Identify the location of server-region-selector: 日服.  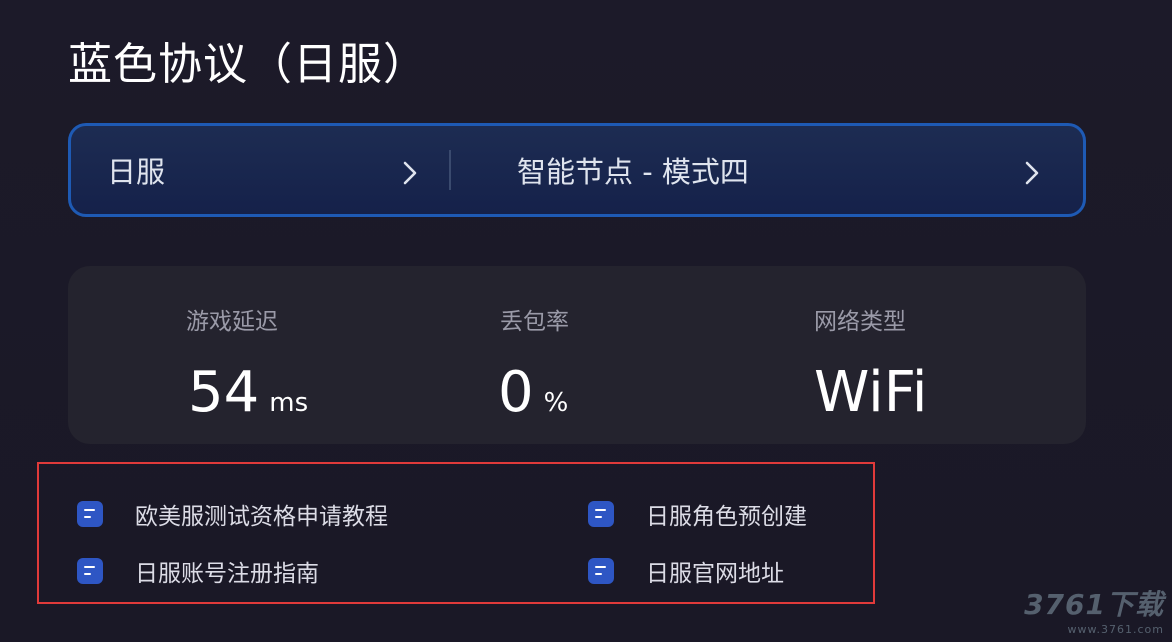
(260, 170).